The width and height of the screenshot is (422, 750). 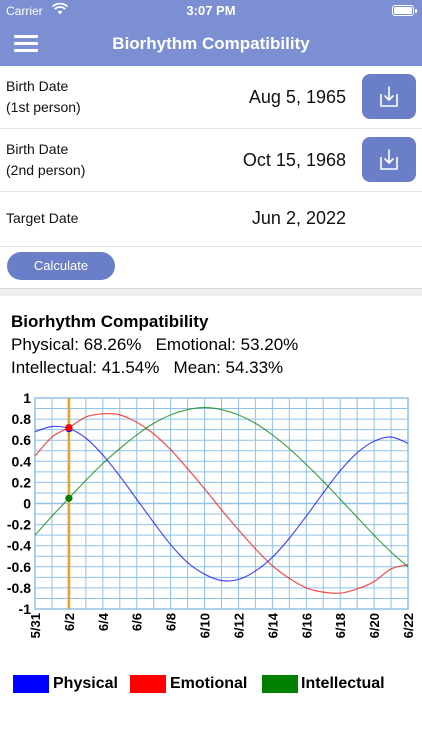 What do you see at coordinates (85, 683) in the screenshot?
I see `legend-physical-label: Physical` at bounding box center [85, 683].